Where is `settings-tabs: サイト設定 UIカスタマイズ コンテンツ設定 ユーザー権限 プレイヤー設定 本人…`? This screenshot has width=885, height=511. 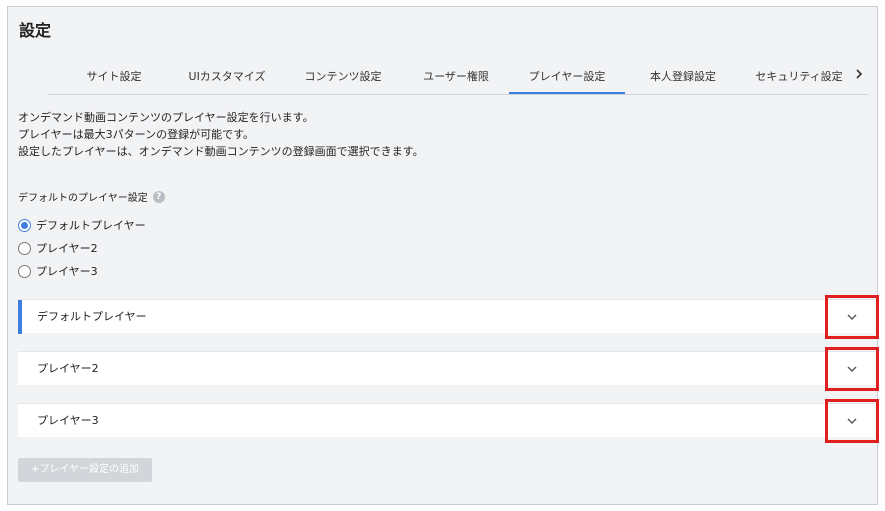
settings-tabs: サイト設定 UIカスタマイズ コンテンツ設定 ユーザー権限 プレイヤー設定 本人… is located at coordinates (458, 79).